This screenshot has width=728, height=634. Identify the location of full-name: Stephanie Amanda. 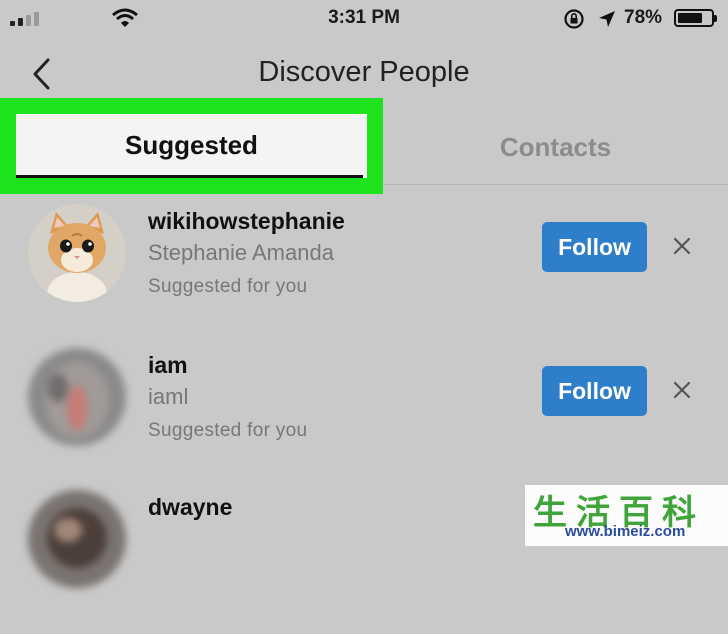
(241, 252).